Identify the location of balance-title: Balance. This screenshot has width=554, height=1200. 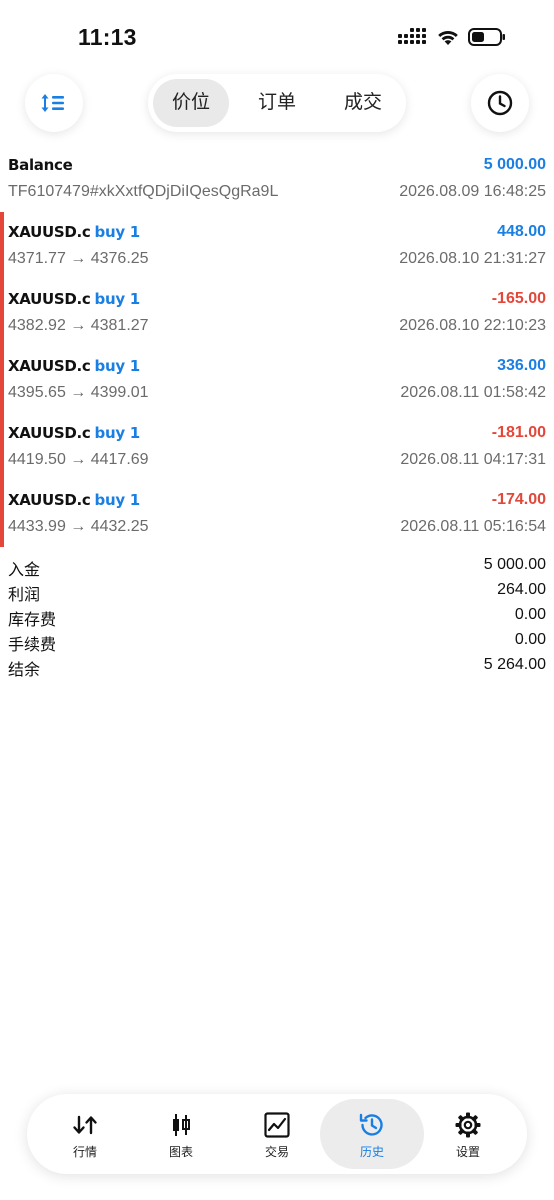
(40, 165).